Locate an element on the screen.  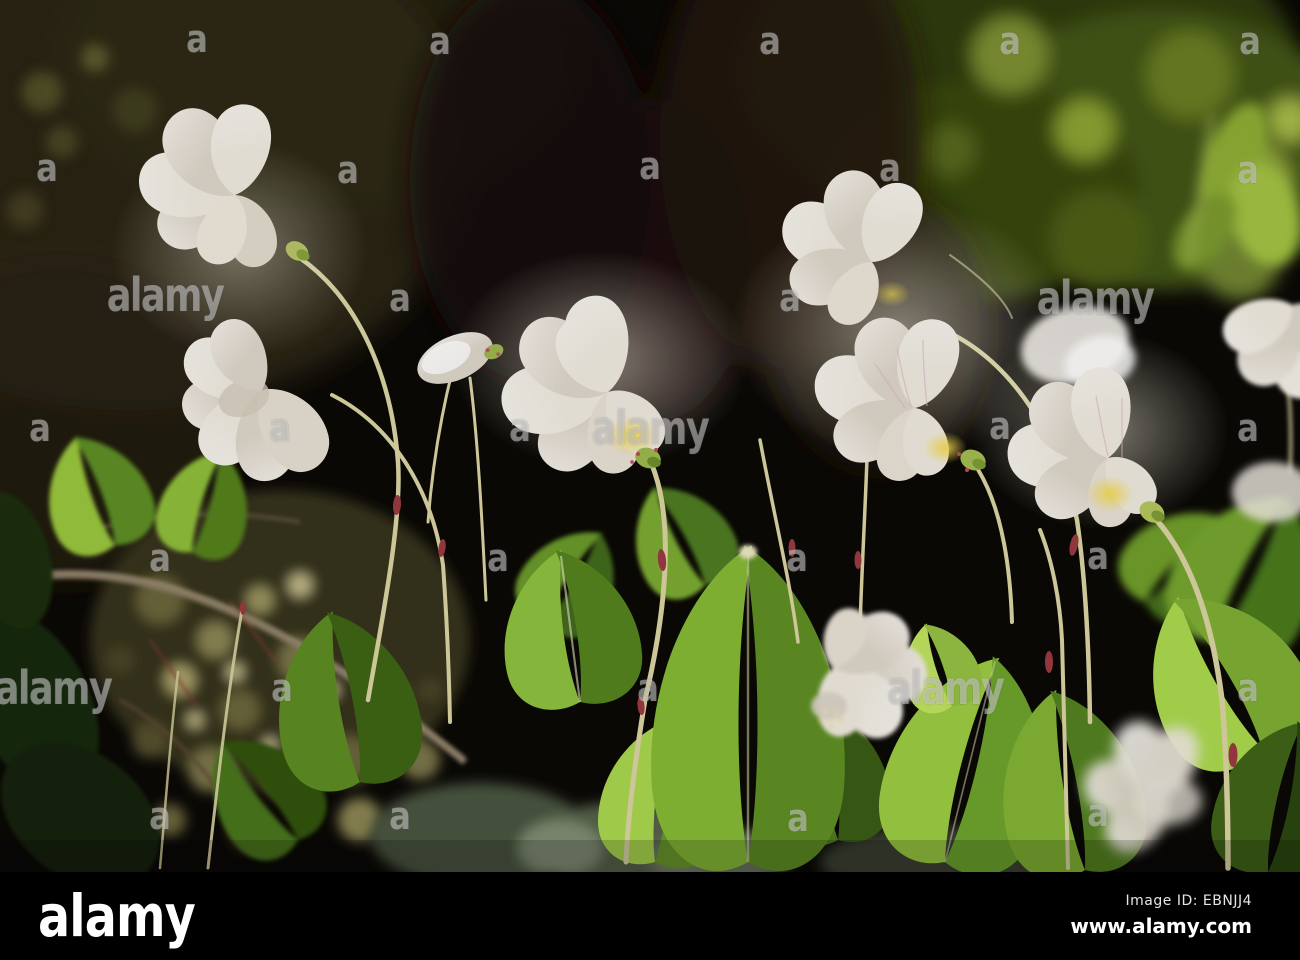
alamy-url-text: www.alamy.com is located at coordinates (1161, 925).